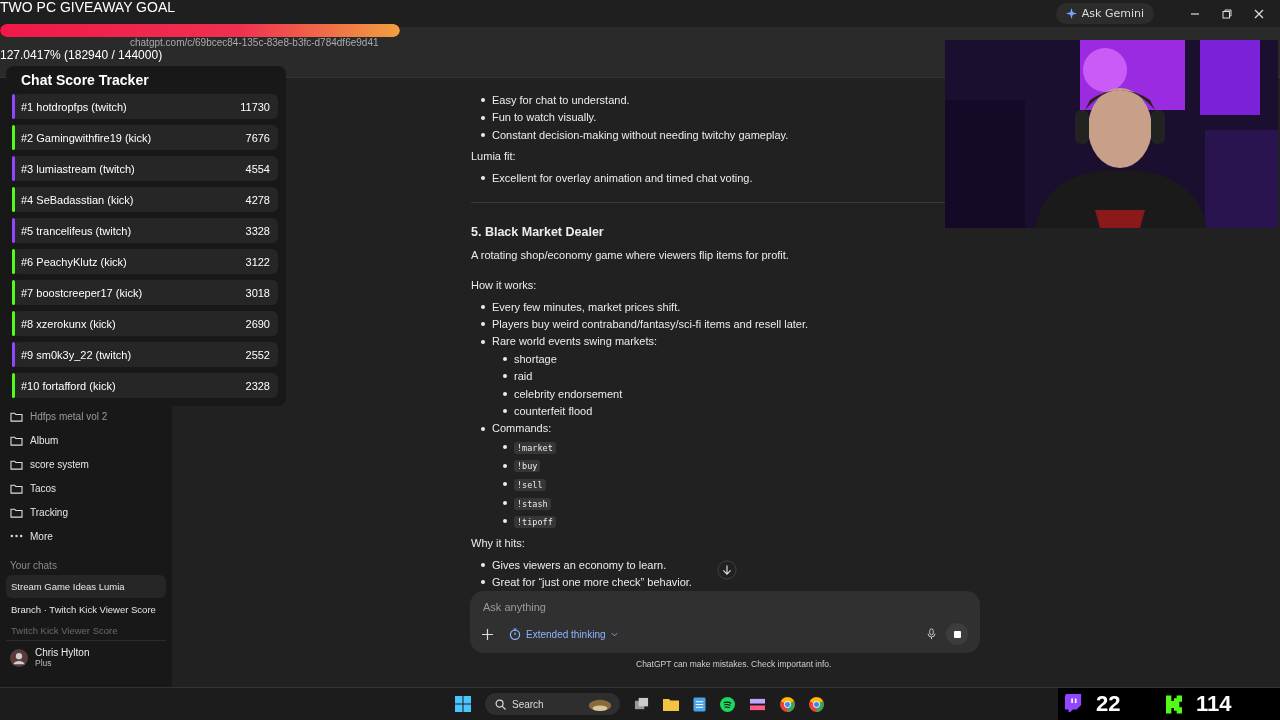  Describe the element at coordinates (498, 542) in the screenshot. I see `paragraph: Why it hits:` at that location.